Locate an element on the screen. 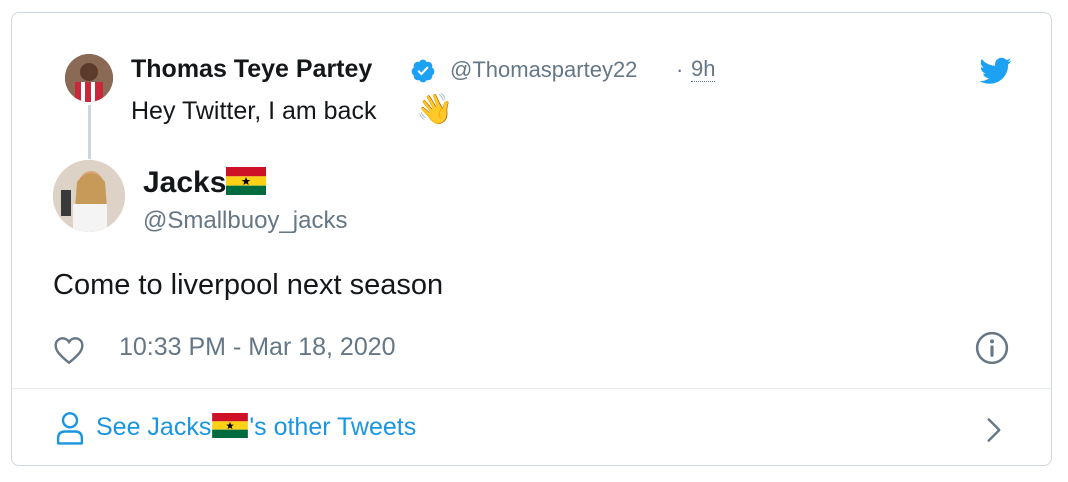 Image resolution: width=1068 pixels, height=482 pixels. parent-tweet-time: 9h is located at coordinates (703, 69).